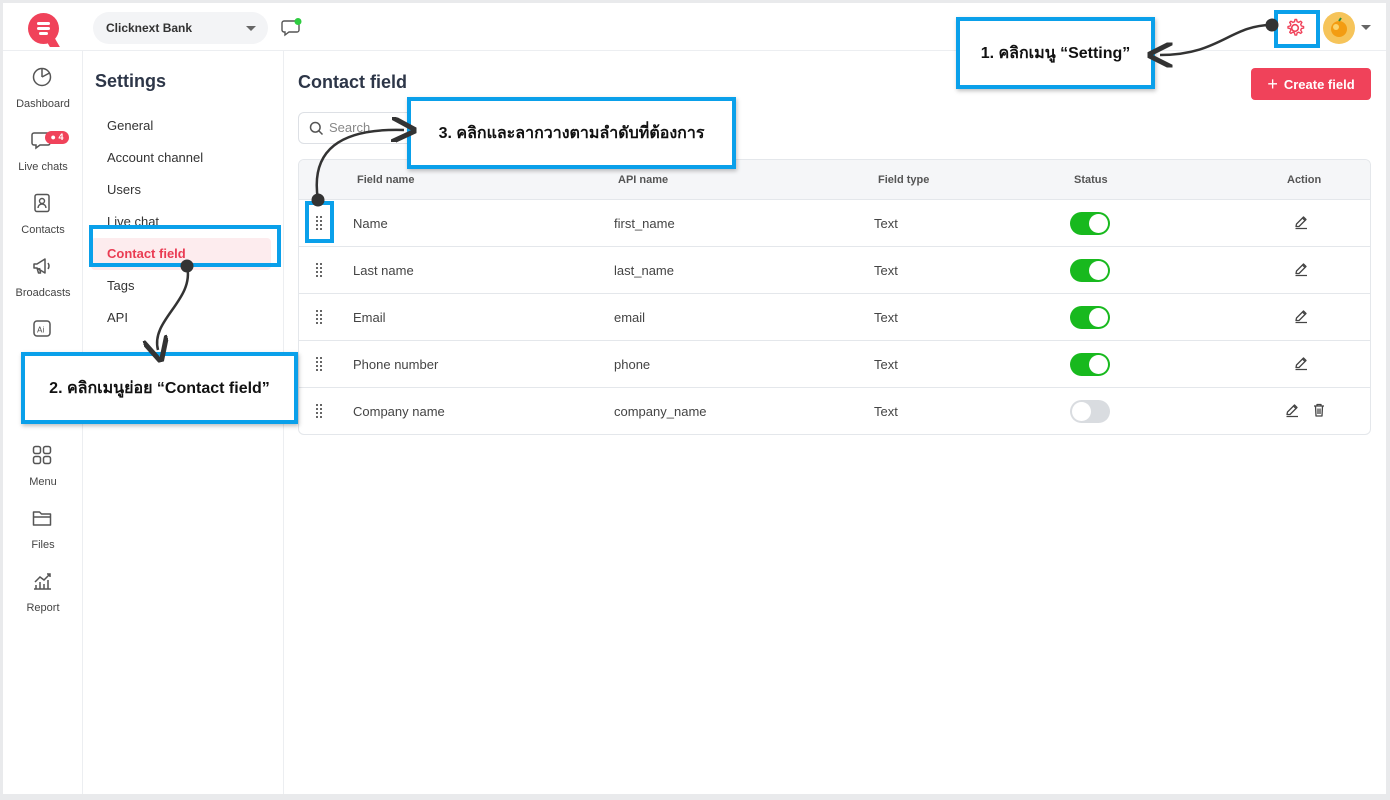  Describe the element at coordinates (292, 30) in the screenshot. I see `chat-status-icon` at that location.